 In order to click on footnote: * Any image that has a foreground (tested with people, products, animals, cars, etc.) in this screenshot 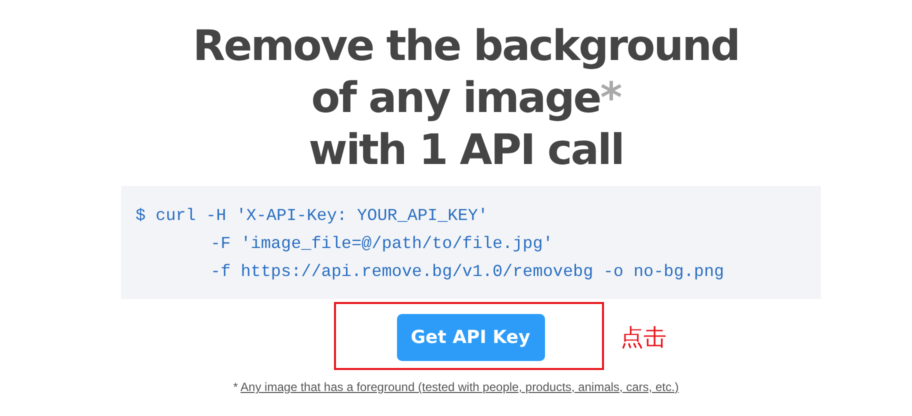, I will do `click(456, 387)`.